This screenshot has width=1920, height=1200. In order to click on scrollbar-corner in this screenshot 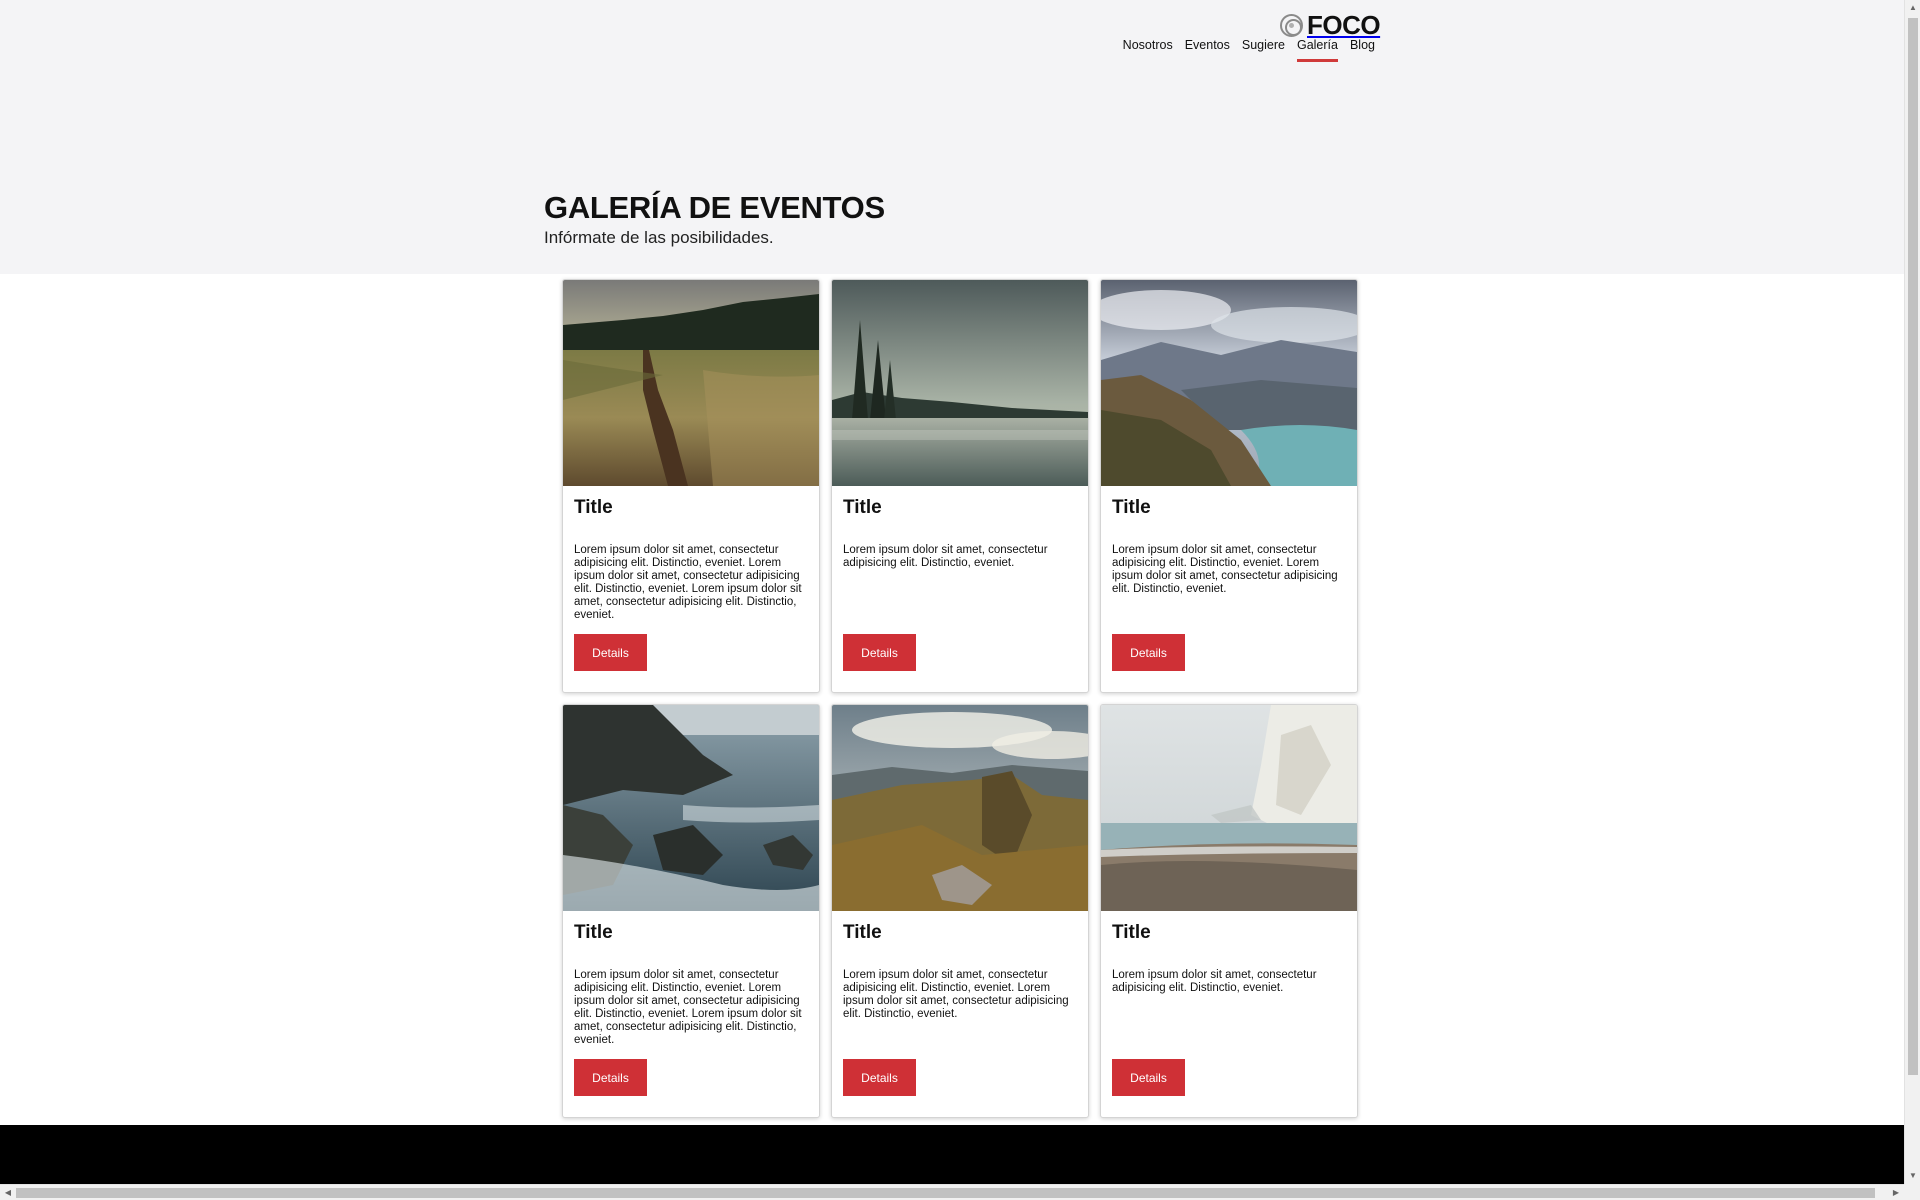, I will do `click(1912, 1192)`.